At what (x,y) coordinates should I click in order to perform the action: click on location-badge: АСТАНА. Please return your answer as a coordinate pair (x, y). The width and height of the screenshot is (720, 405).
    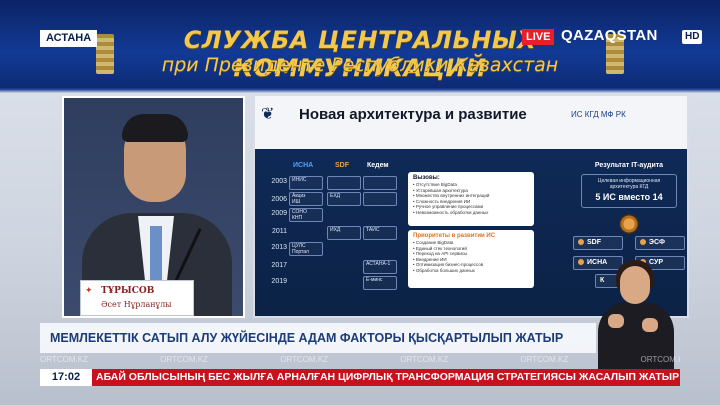
    Looking at the image, I should click on (69, 38).